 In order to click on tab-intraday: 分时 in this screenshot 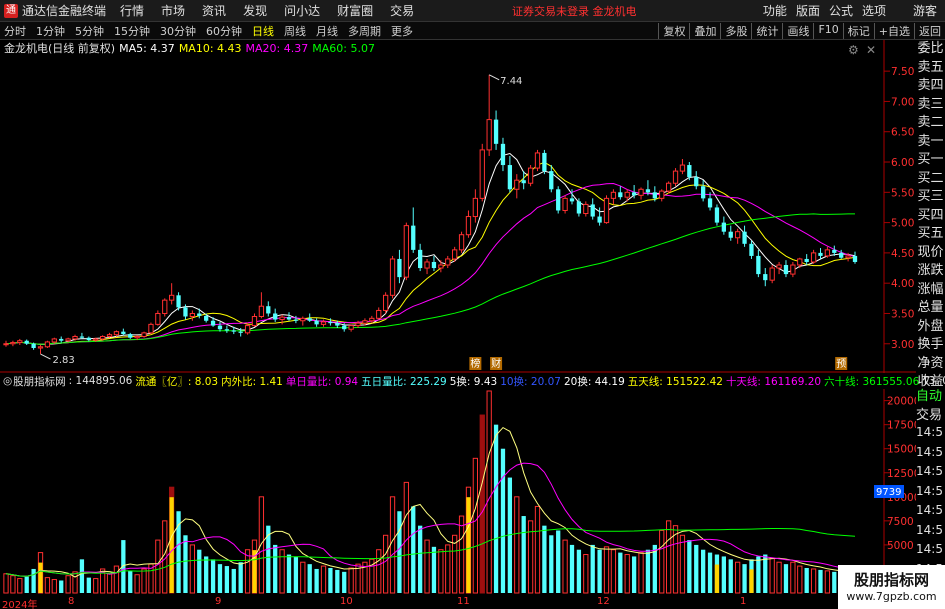, I will do `click(15, 31)`.